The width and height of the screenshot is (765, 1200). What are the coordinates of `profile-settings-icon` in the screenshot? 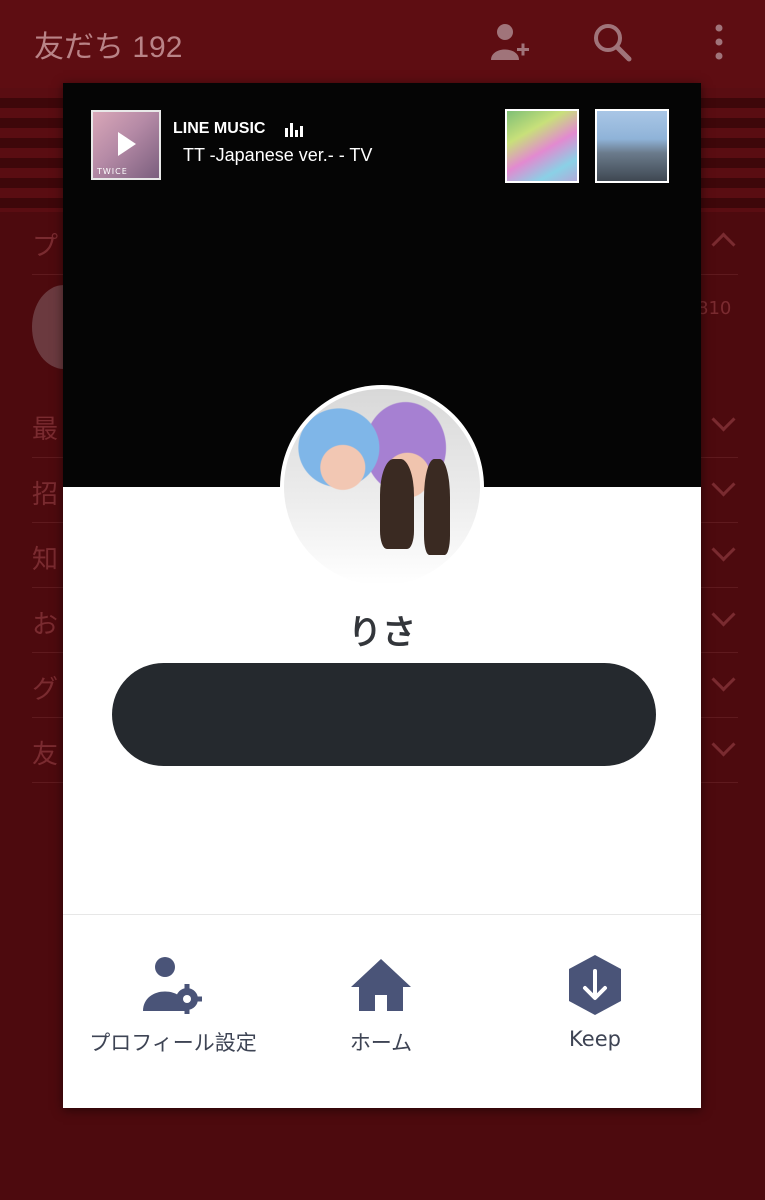 It's located at (172, 985).